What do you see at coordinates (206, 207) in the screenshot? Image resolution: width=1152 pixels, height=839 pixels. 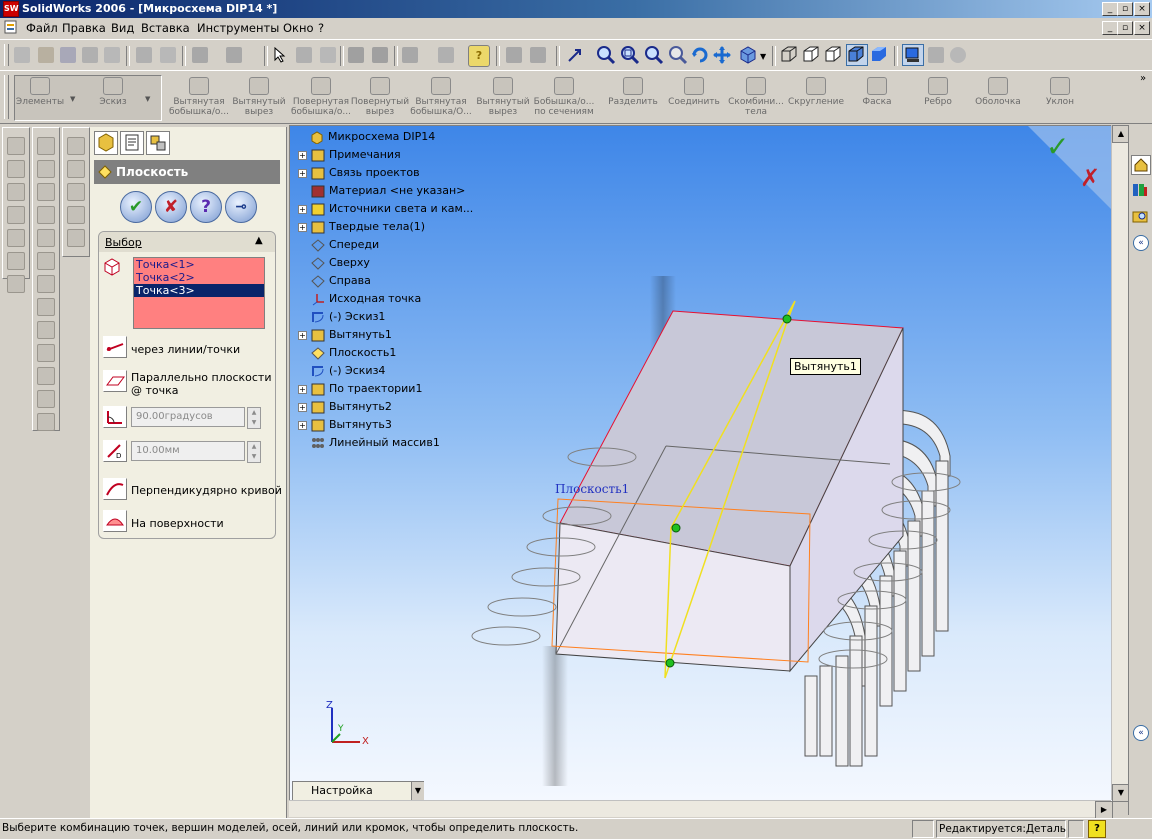 I see `help-button: ?` at bounding box center [206, 207].